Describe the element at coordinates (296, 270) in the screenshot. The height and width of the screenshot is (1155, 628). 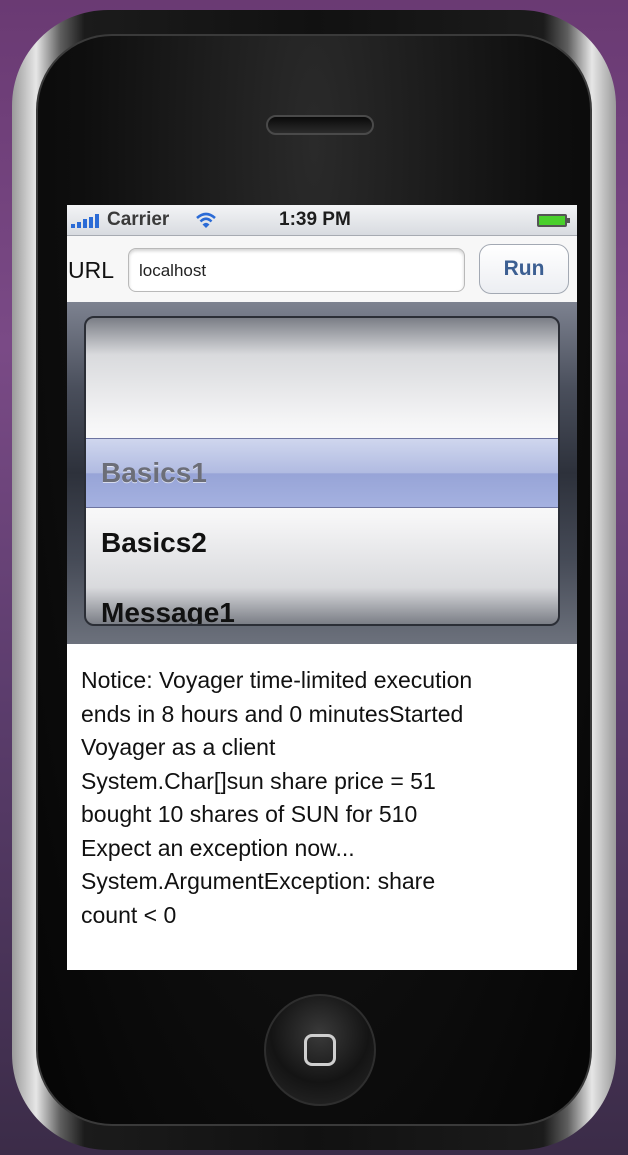
I see `url-input` at that location.